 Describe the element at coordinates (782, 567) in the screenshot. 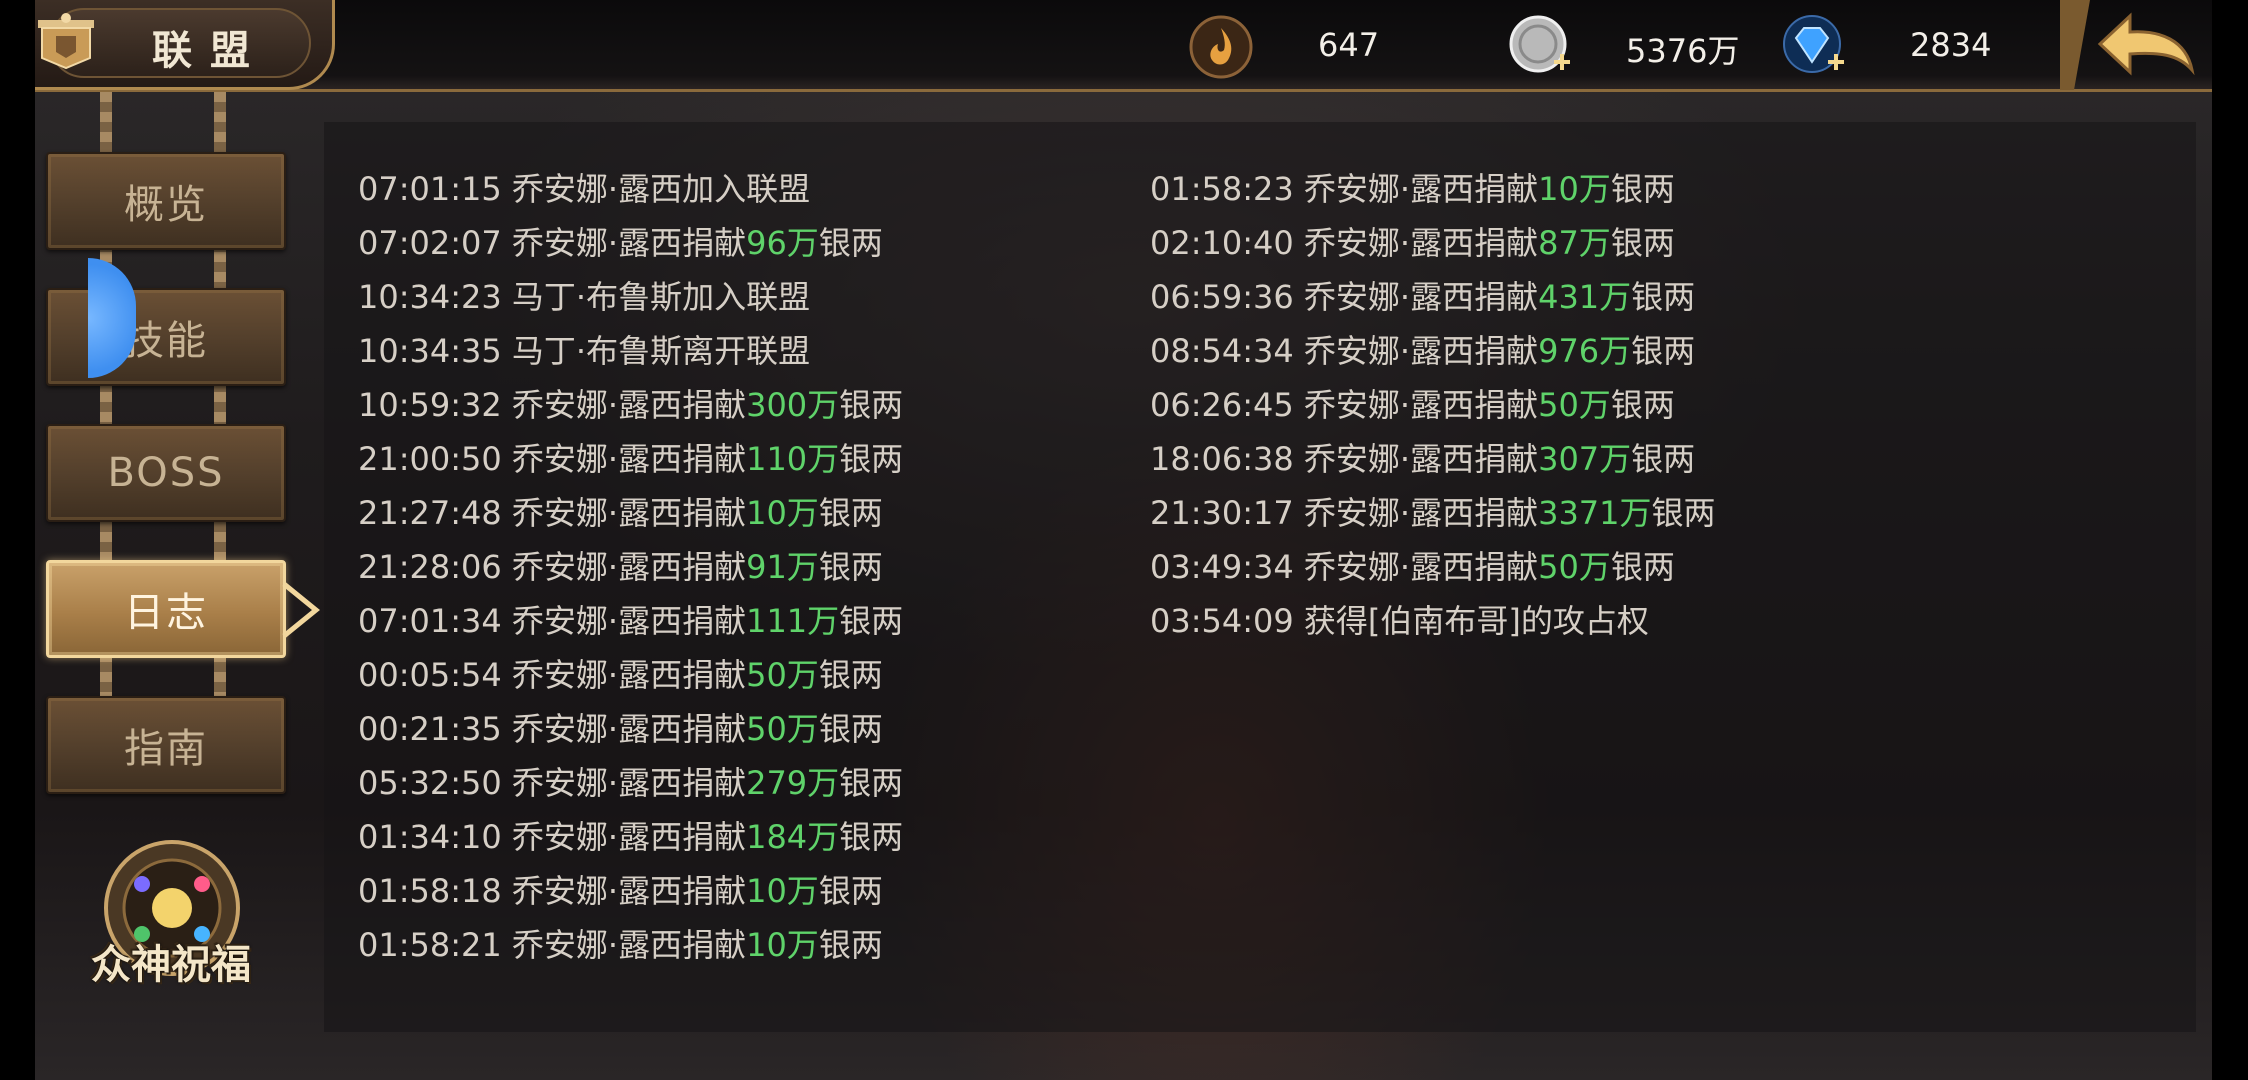

I see `log-amount: 91万` at that location.